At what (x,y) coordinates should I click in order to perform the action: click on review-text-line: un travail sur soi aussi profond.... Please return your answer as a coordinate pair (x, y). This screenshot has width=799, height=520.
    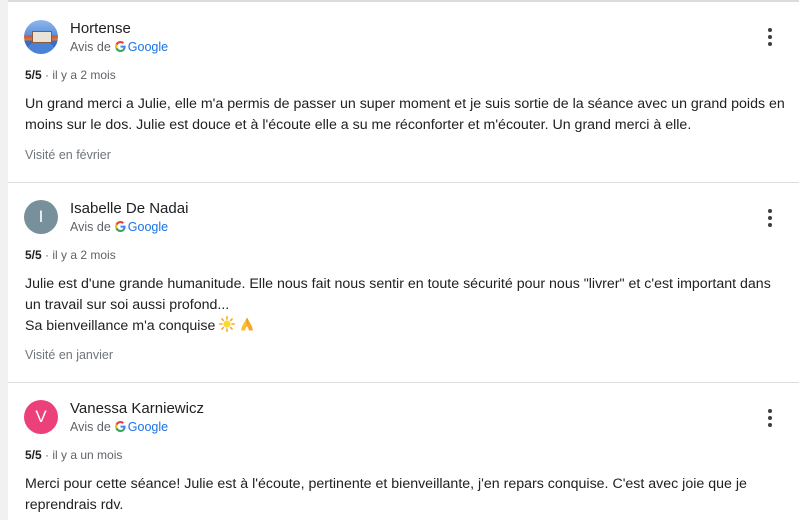
    Looking at the image, I should click on (127, 305).